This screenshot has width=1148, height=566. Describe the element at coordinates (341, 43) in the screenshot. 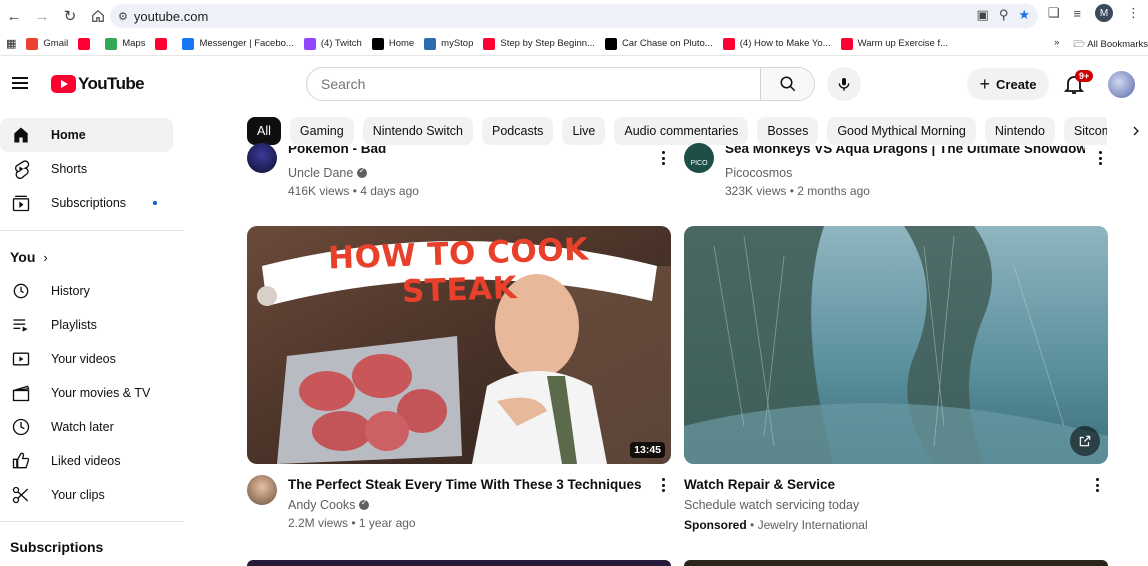

I see `bookmark-label: (4) Twitch` at that location.